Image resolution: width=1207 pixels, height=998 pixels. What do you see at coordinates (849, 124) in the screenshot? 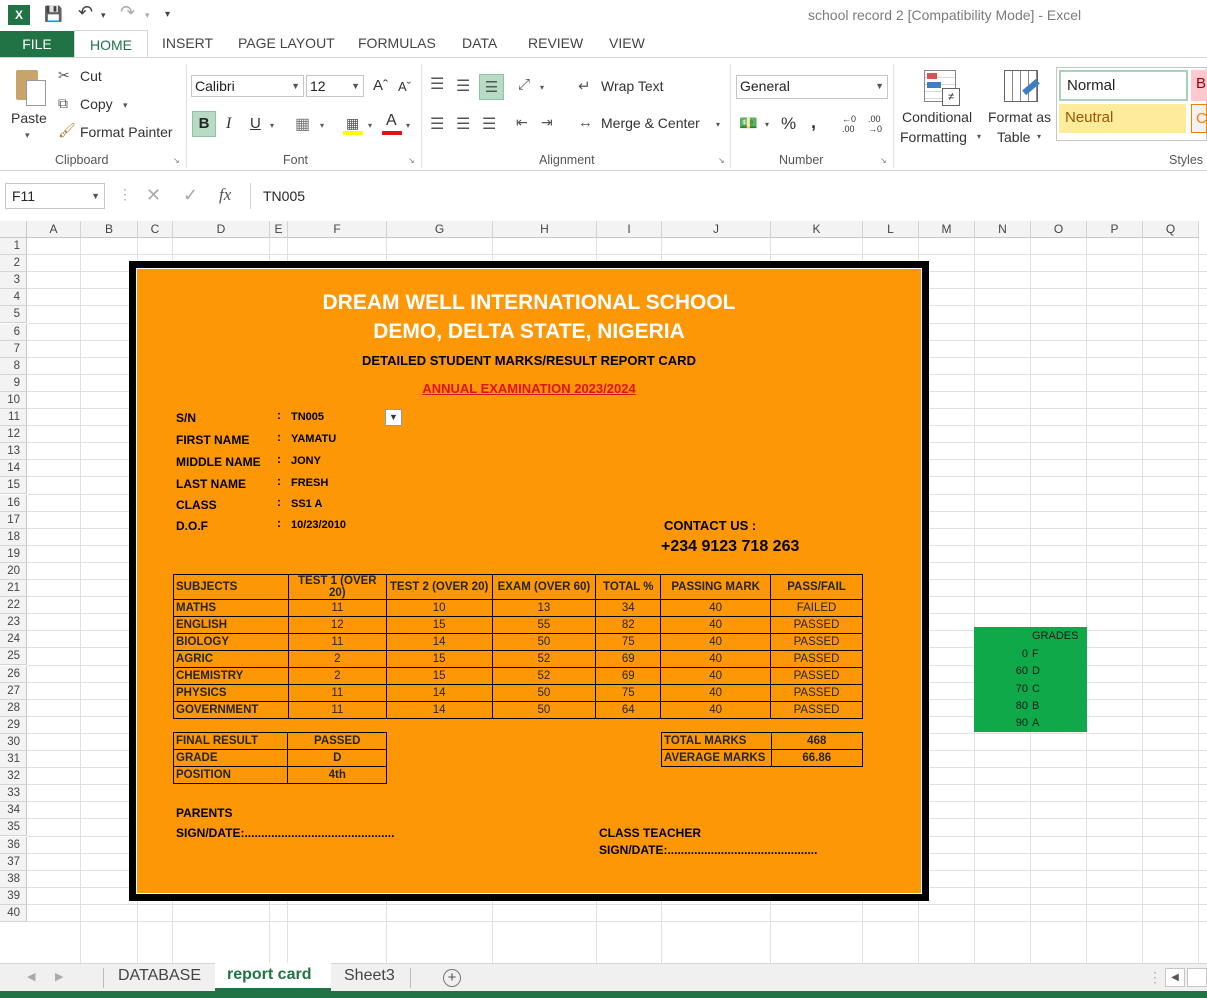
I see `increase-decimal-icon: ←0.00` at bounding box center [849, 124].